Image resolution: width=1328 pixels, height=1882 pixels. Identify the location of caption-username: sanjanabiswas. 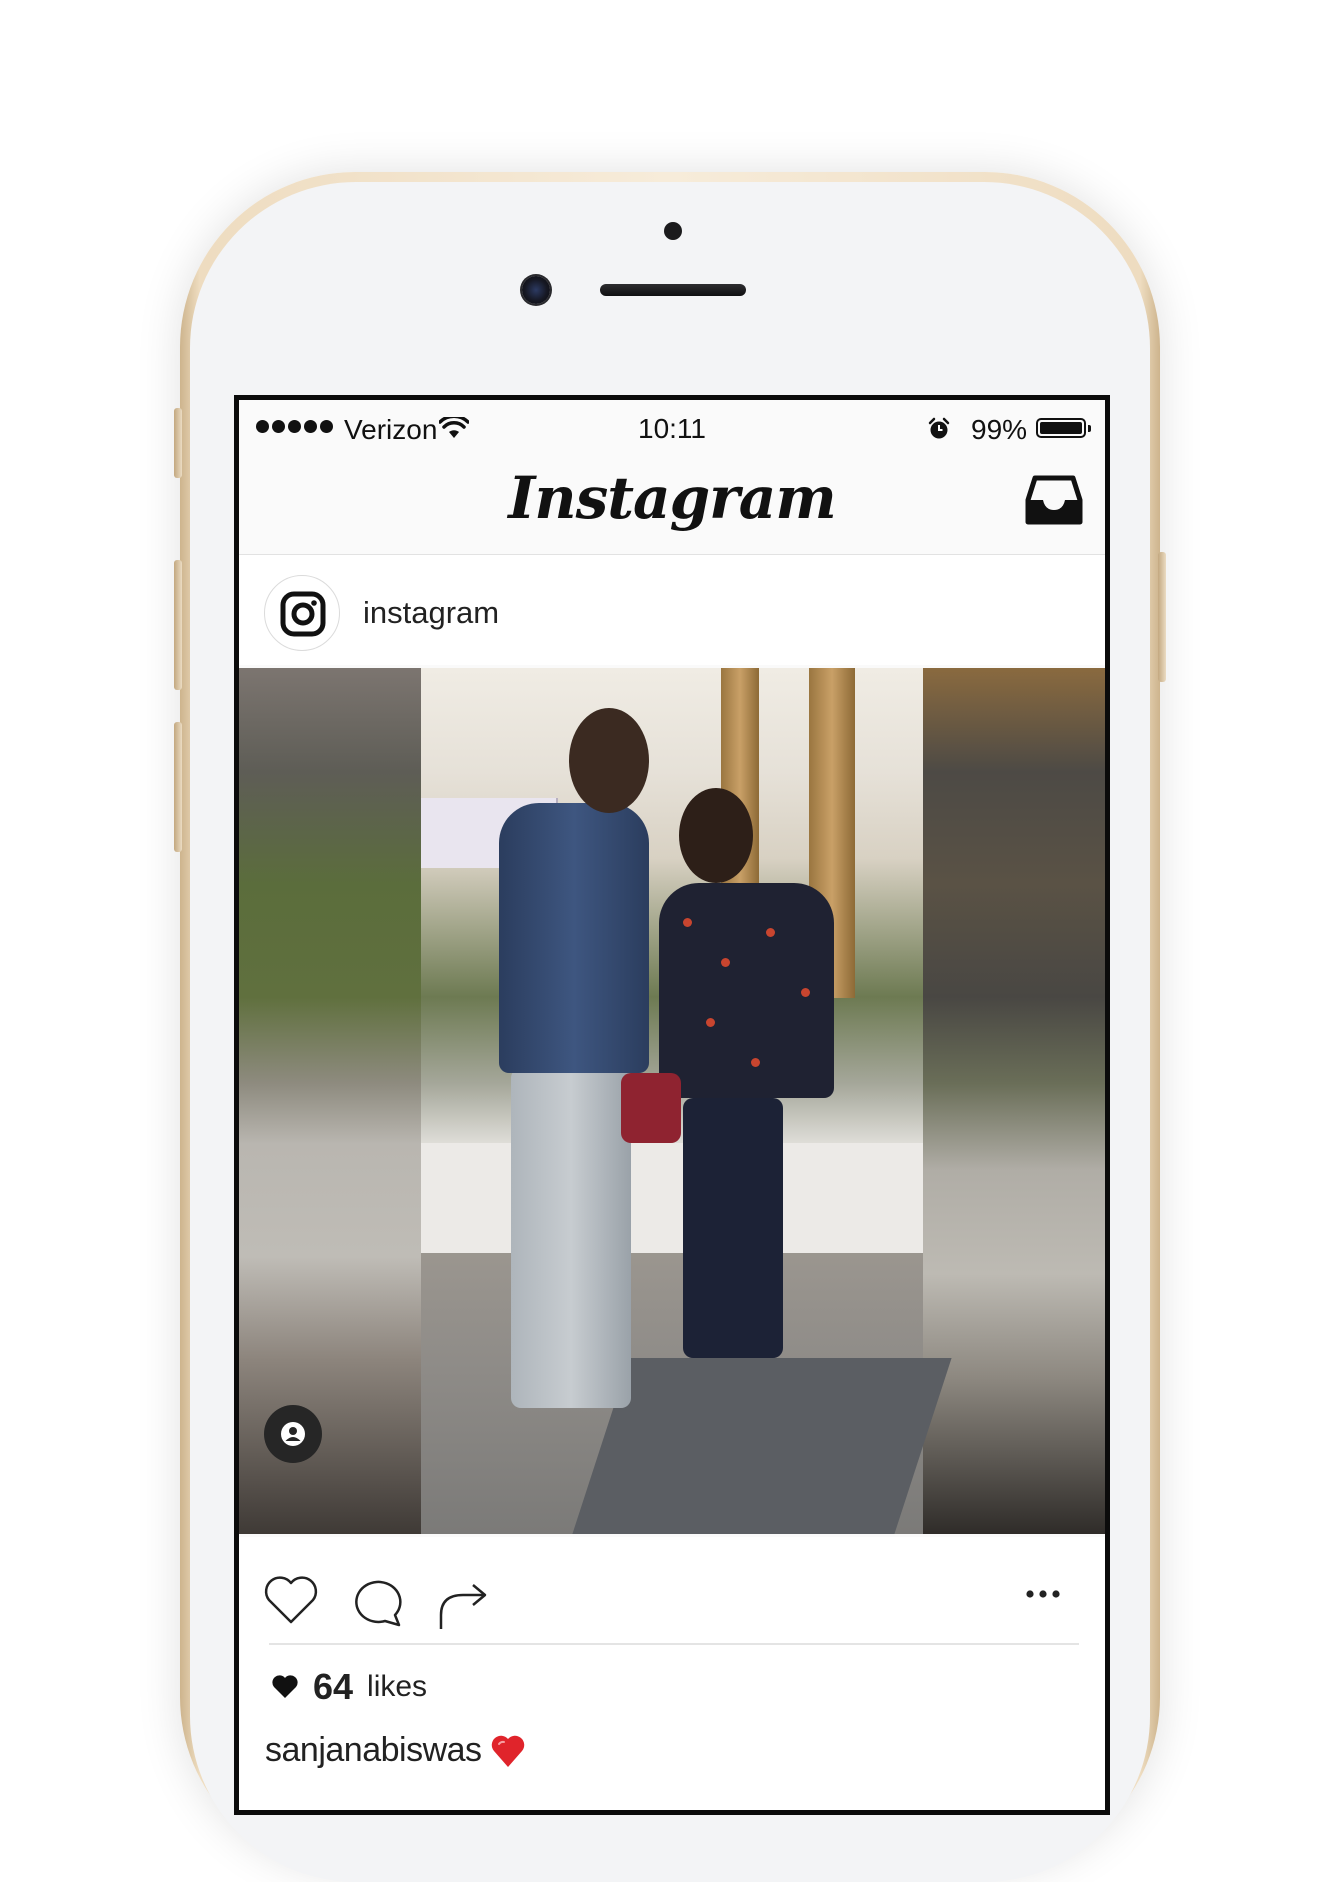
(373, 1750).